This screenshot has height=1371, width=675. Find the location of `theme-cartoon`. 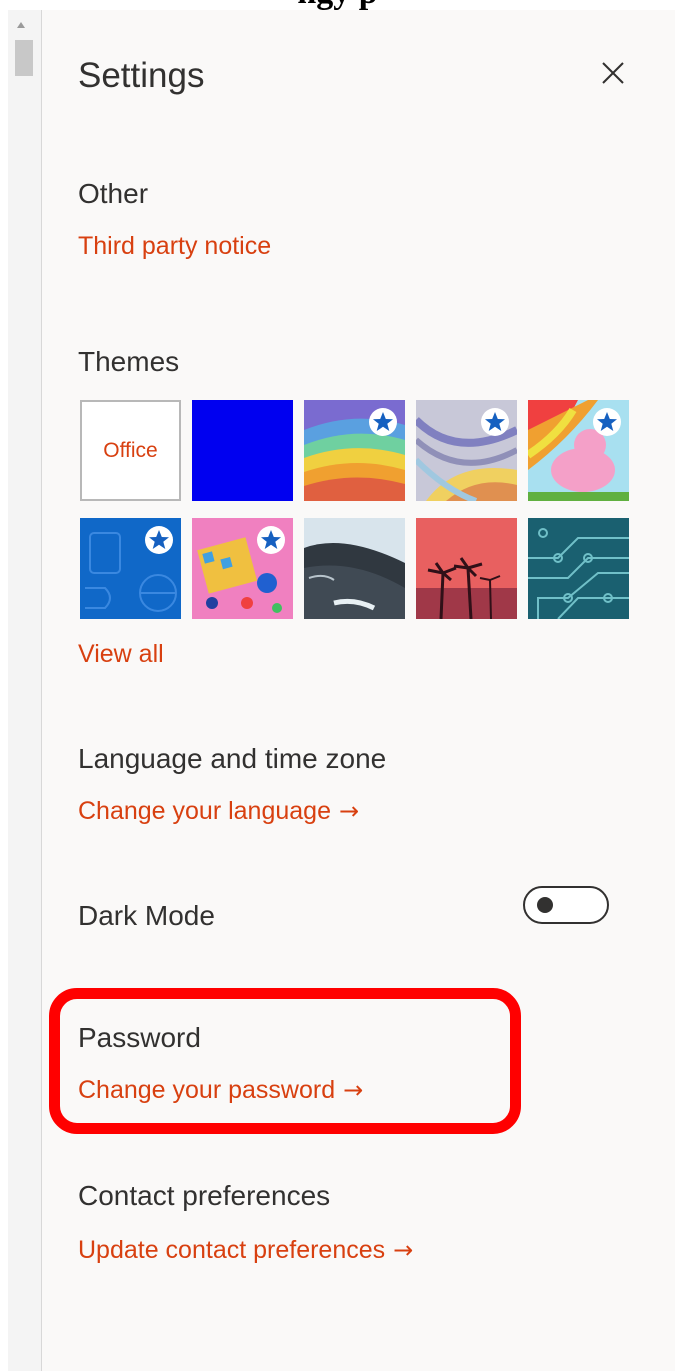

theme-cartoon is located at coordinates (578, 450).